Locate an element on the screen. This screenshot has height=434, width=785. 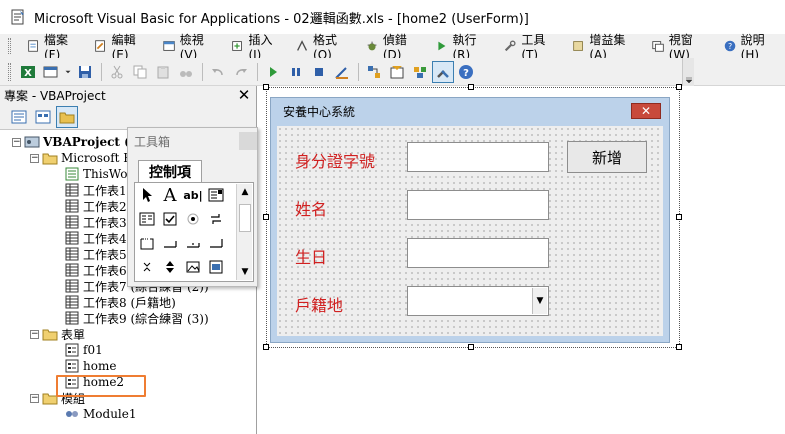
menu-insert: 插入(I) is located at coordinates (255, 47).